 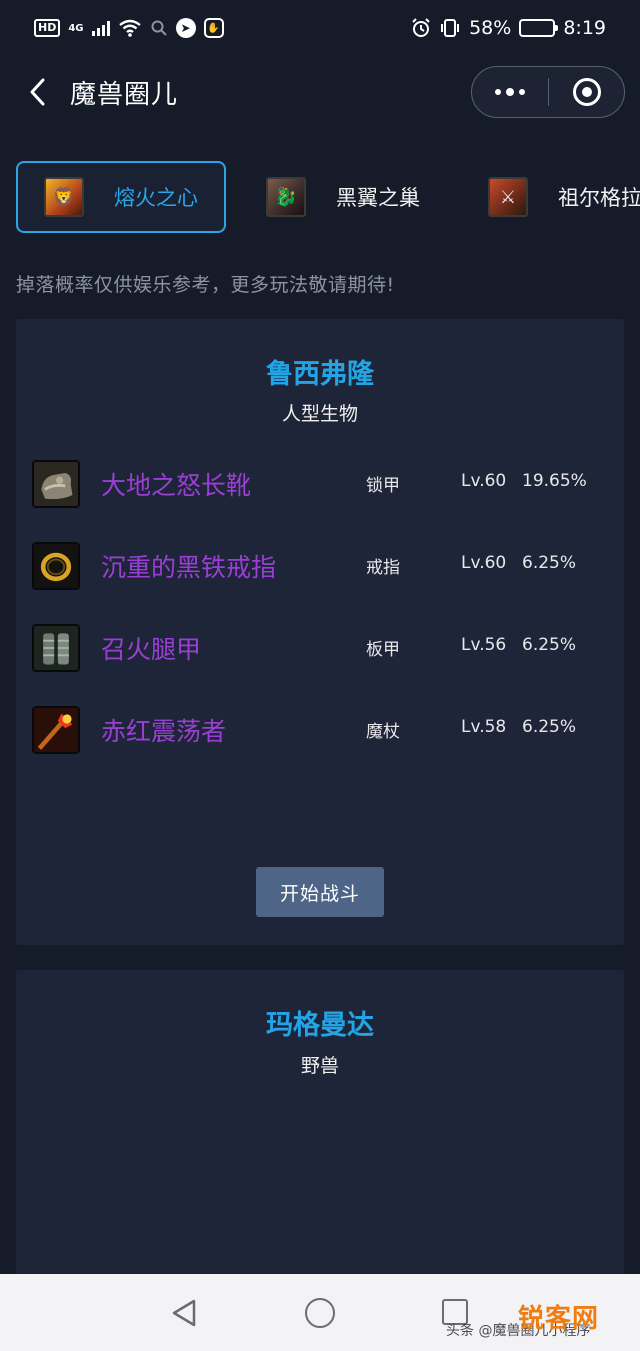 I want to click on item-slot: 魔杖, so click(x=383, y=732).